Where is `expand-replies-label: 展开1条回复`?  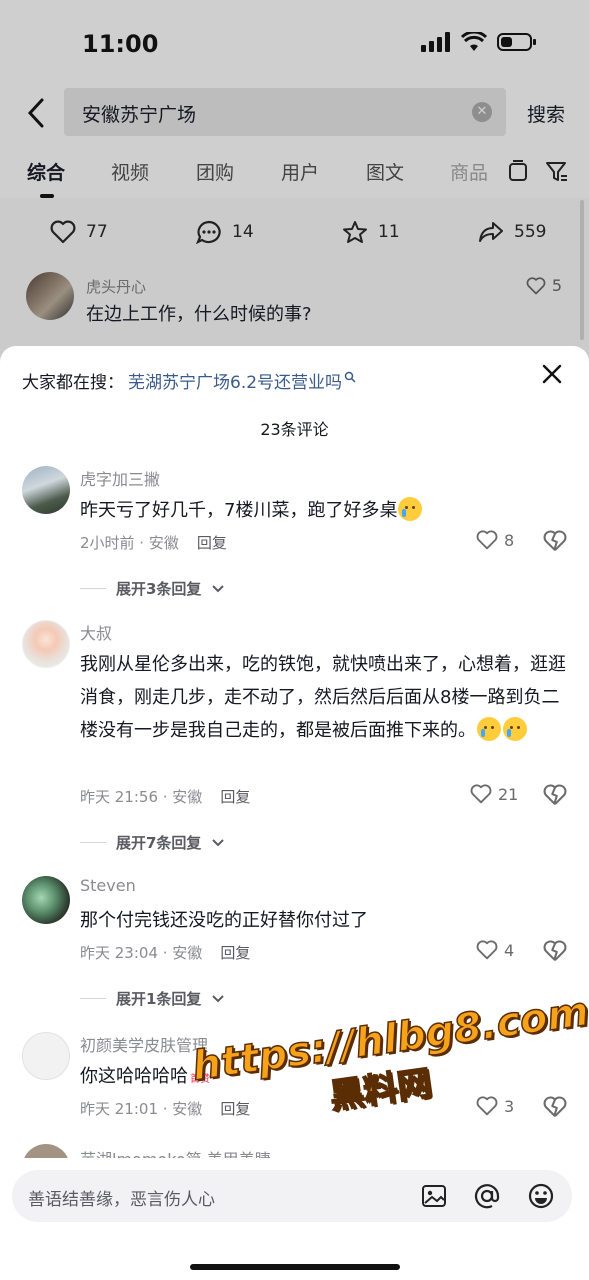
expand-replies-label: 展开1条回复 is located at coordinates (159, 999).